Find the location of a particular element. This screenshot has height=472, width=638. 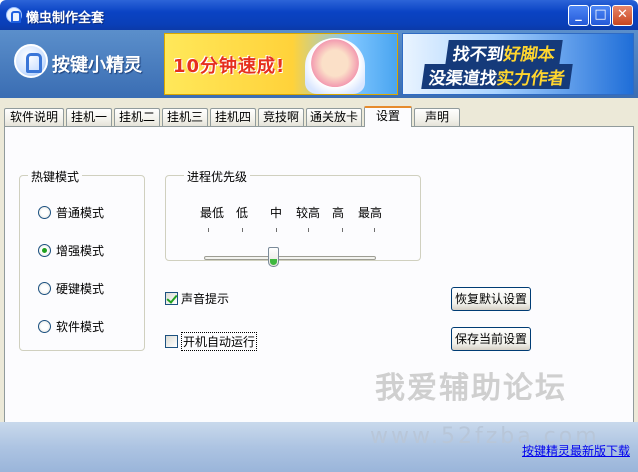

autostart-label: 开机自动运行 is located at coordinates (219, 341).